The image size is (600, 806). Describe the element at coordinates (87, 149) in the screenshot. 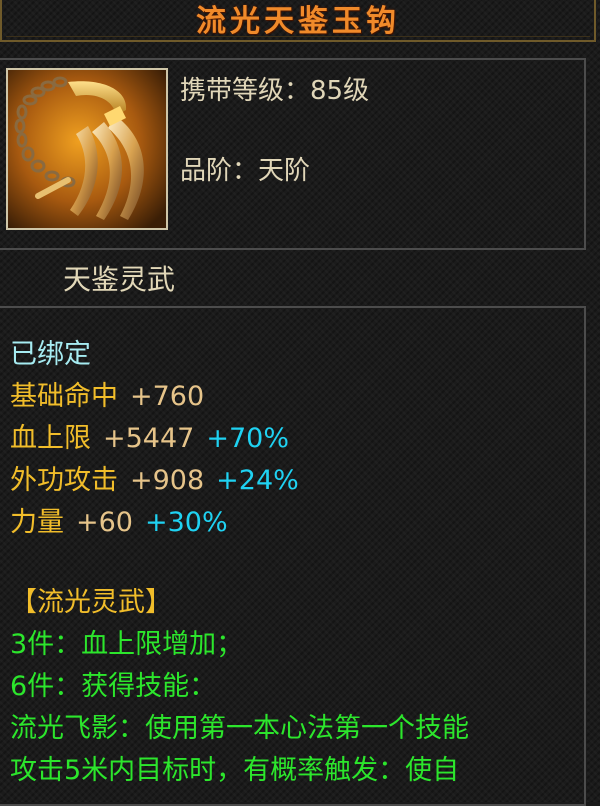

I see `golden-hook-weapon-icon` at that location.